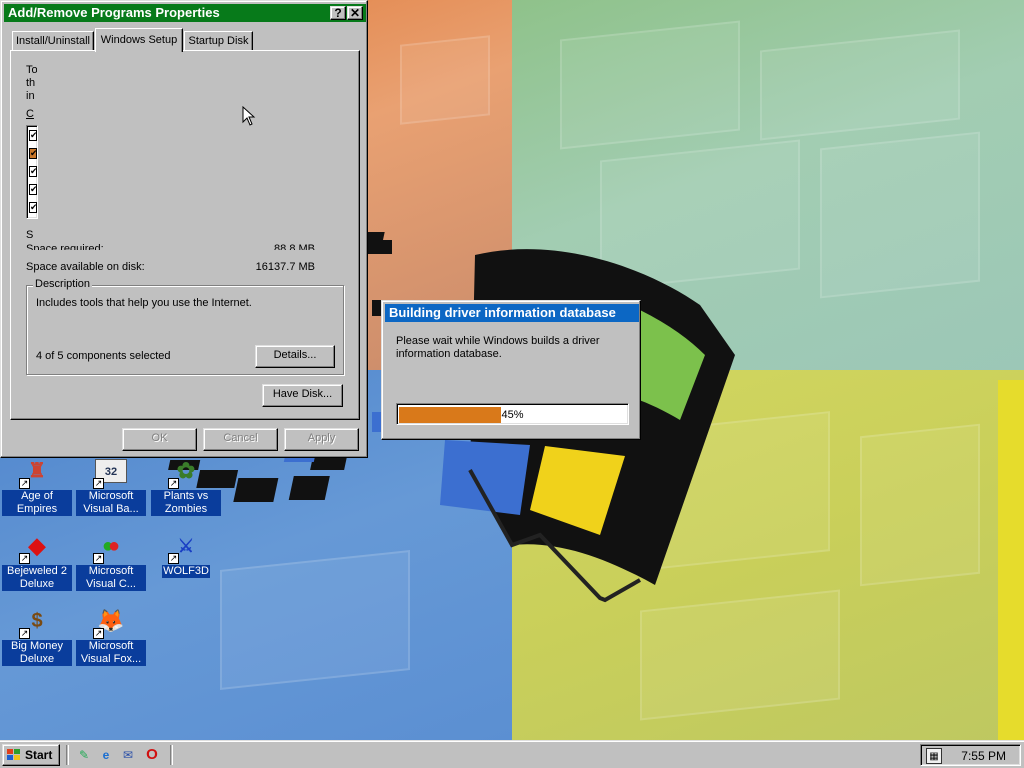  Describe the element at coordinates (107, 549) in the screenshot. I see `visual-cpp-icon: ●● ↗` at that location.